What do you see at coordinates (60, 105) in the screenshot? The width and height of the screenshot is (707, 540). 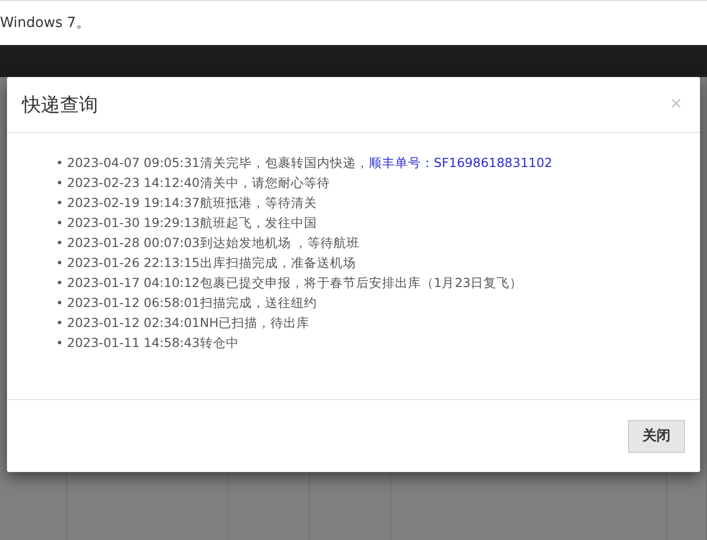 I see `dialog-title: 快递查询` at bounding box center [60, 105].